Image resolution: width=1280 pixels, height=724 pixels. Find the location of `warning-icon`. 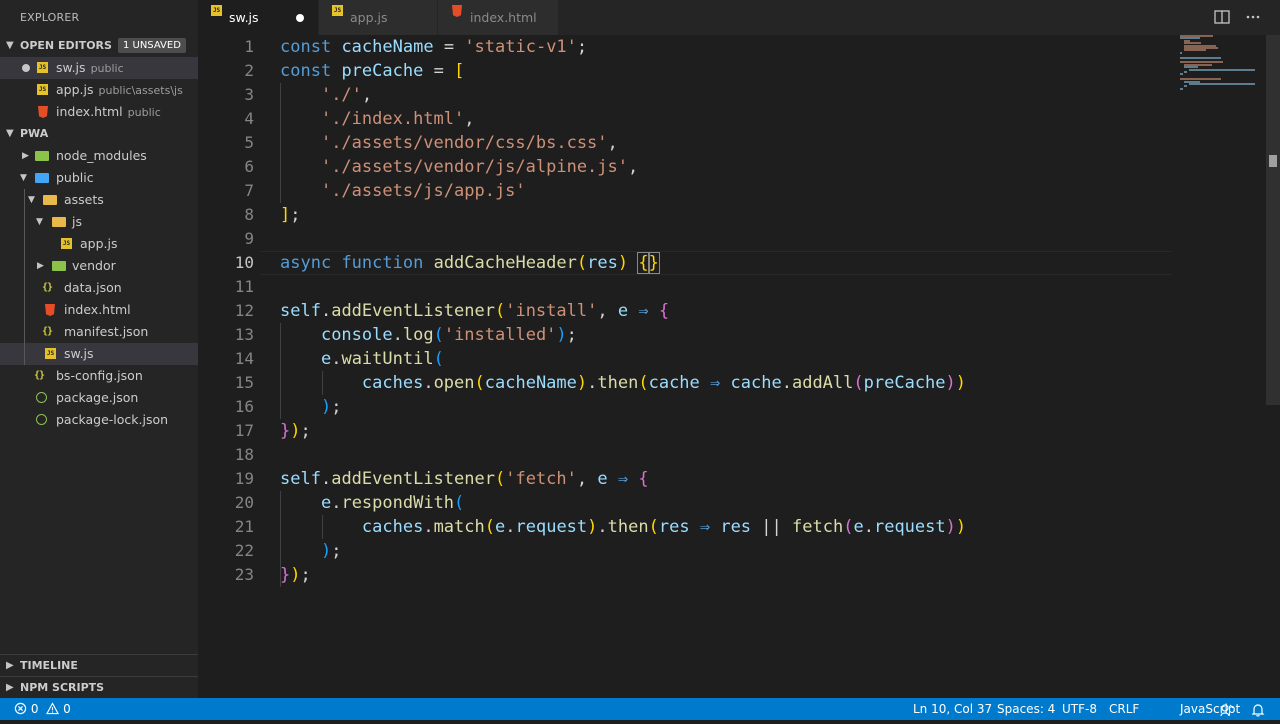

warning-icon is located at coordinates (53, 708).